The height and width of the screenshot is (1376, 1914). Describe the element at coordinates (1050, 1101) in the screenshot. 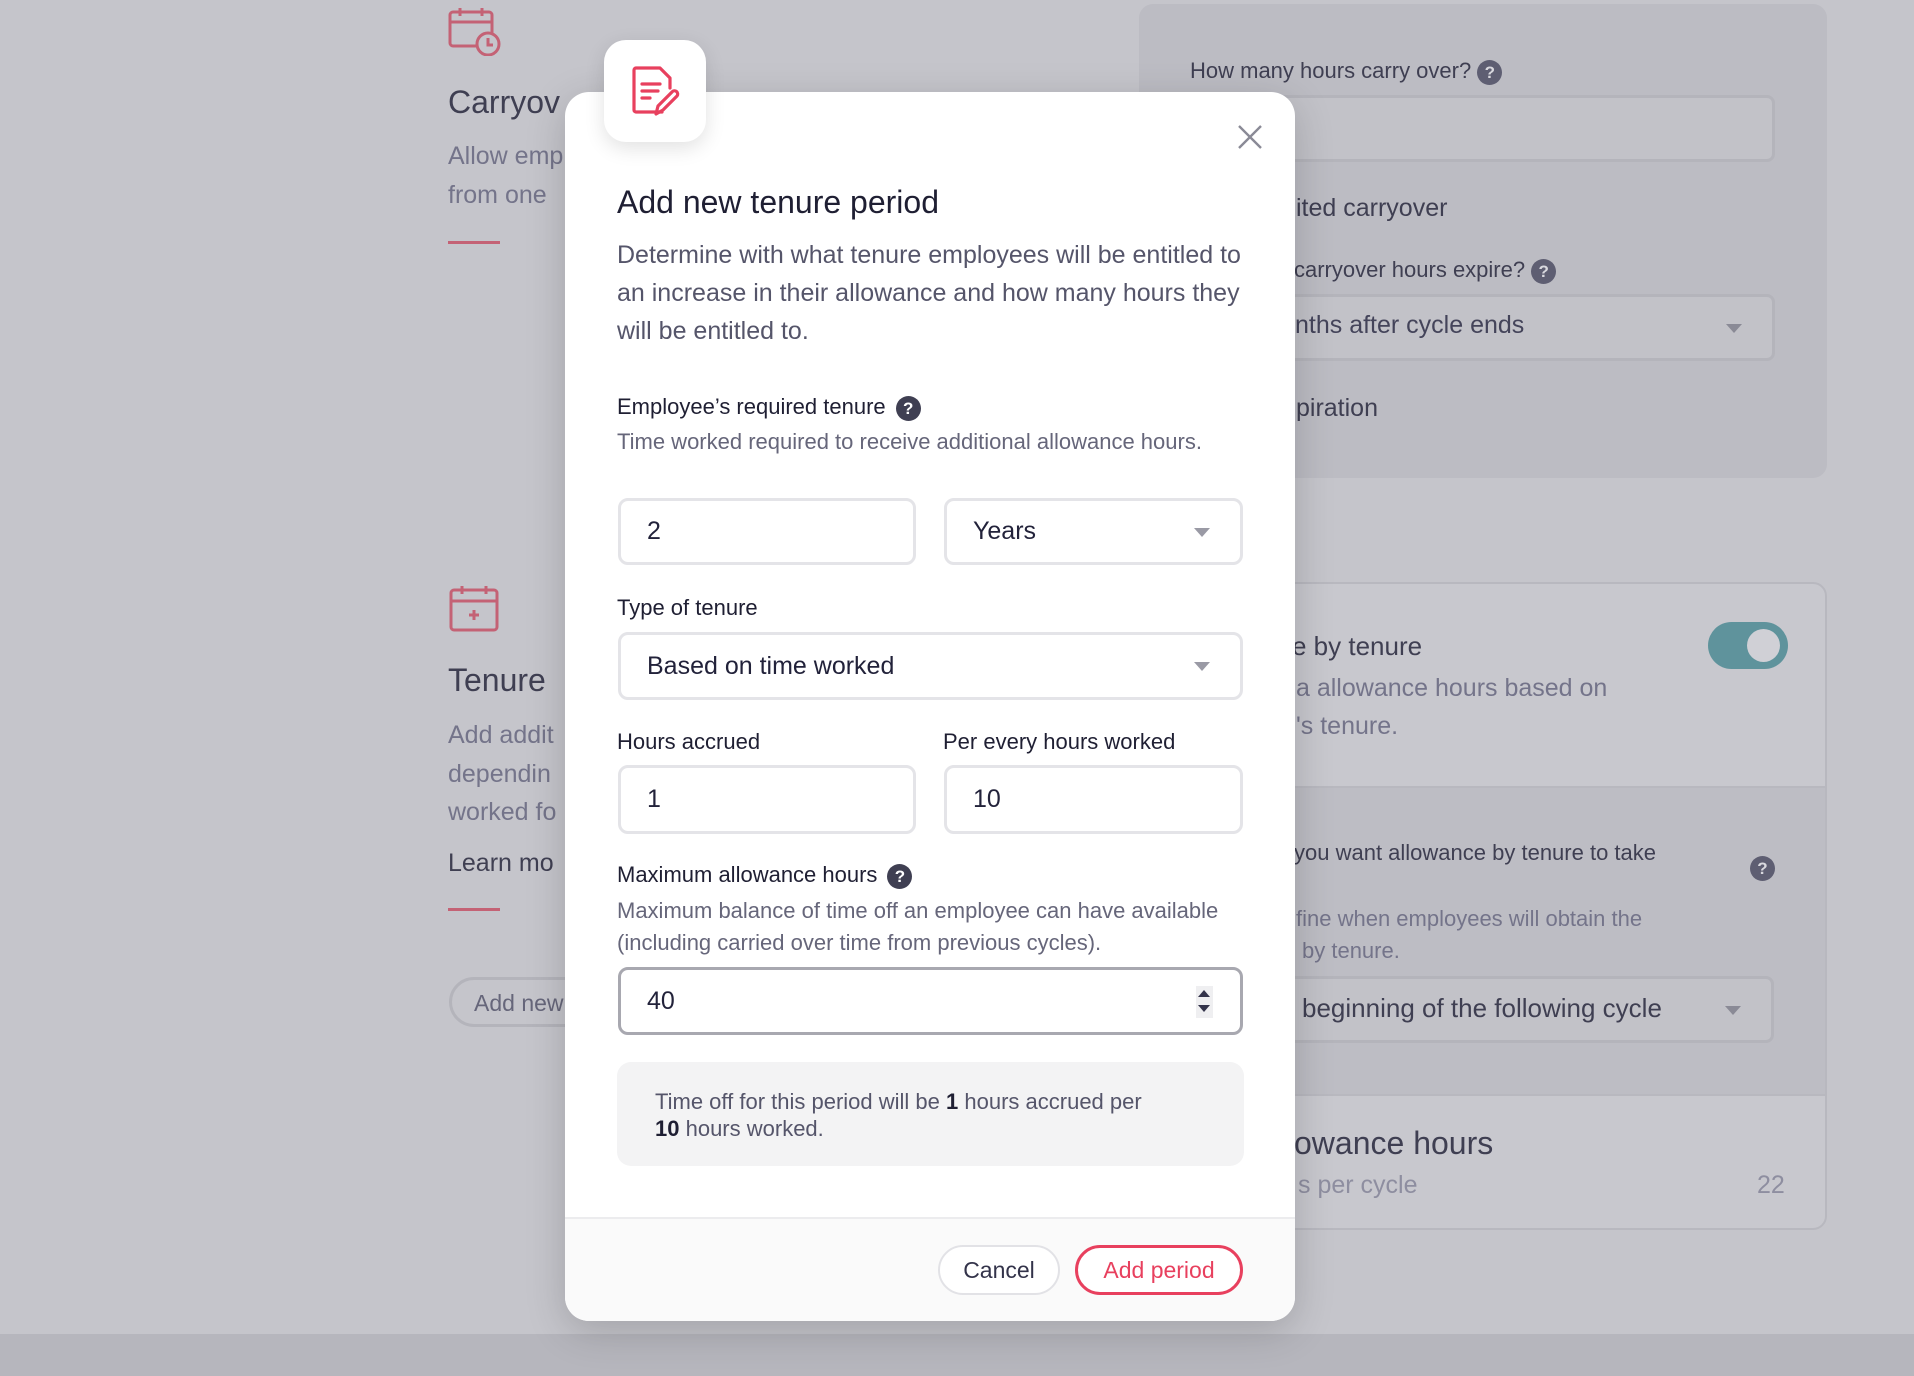

I see `summary-text: hours accrued per` at that location.